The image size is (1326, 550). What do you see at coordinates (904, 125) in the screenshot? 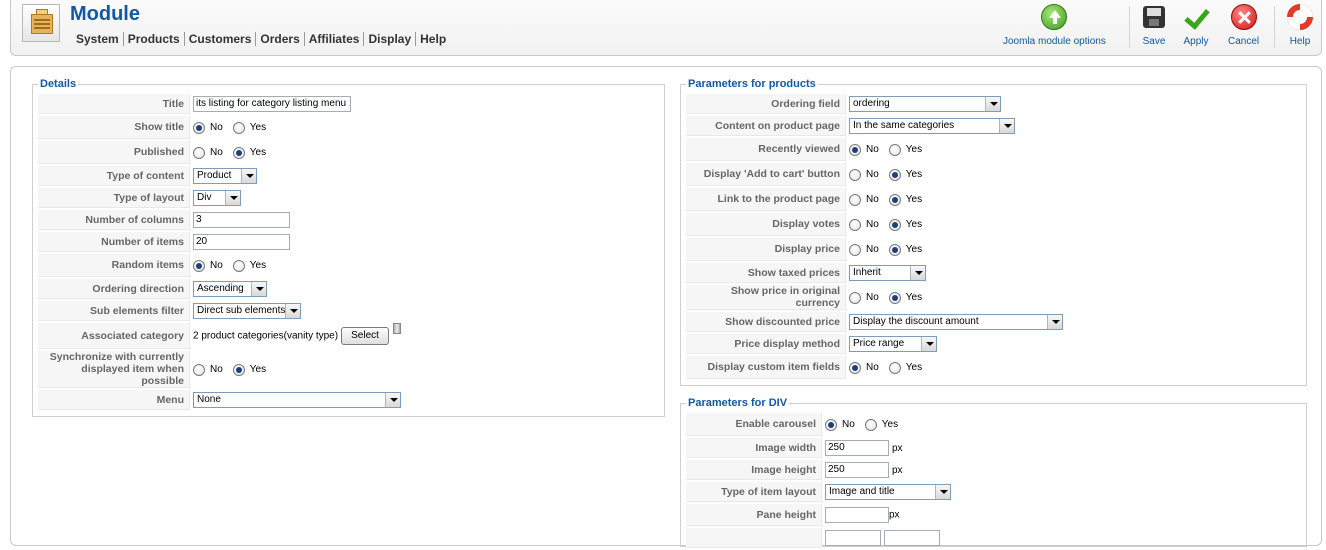
I see `content-on-product-page-value: In the same categories` at bounding box center [904, 125].